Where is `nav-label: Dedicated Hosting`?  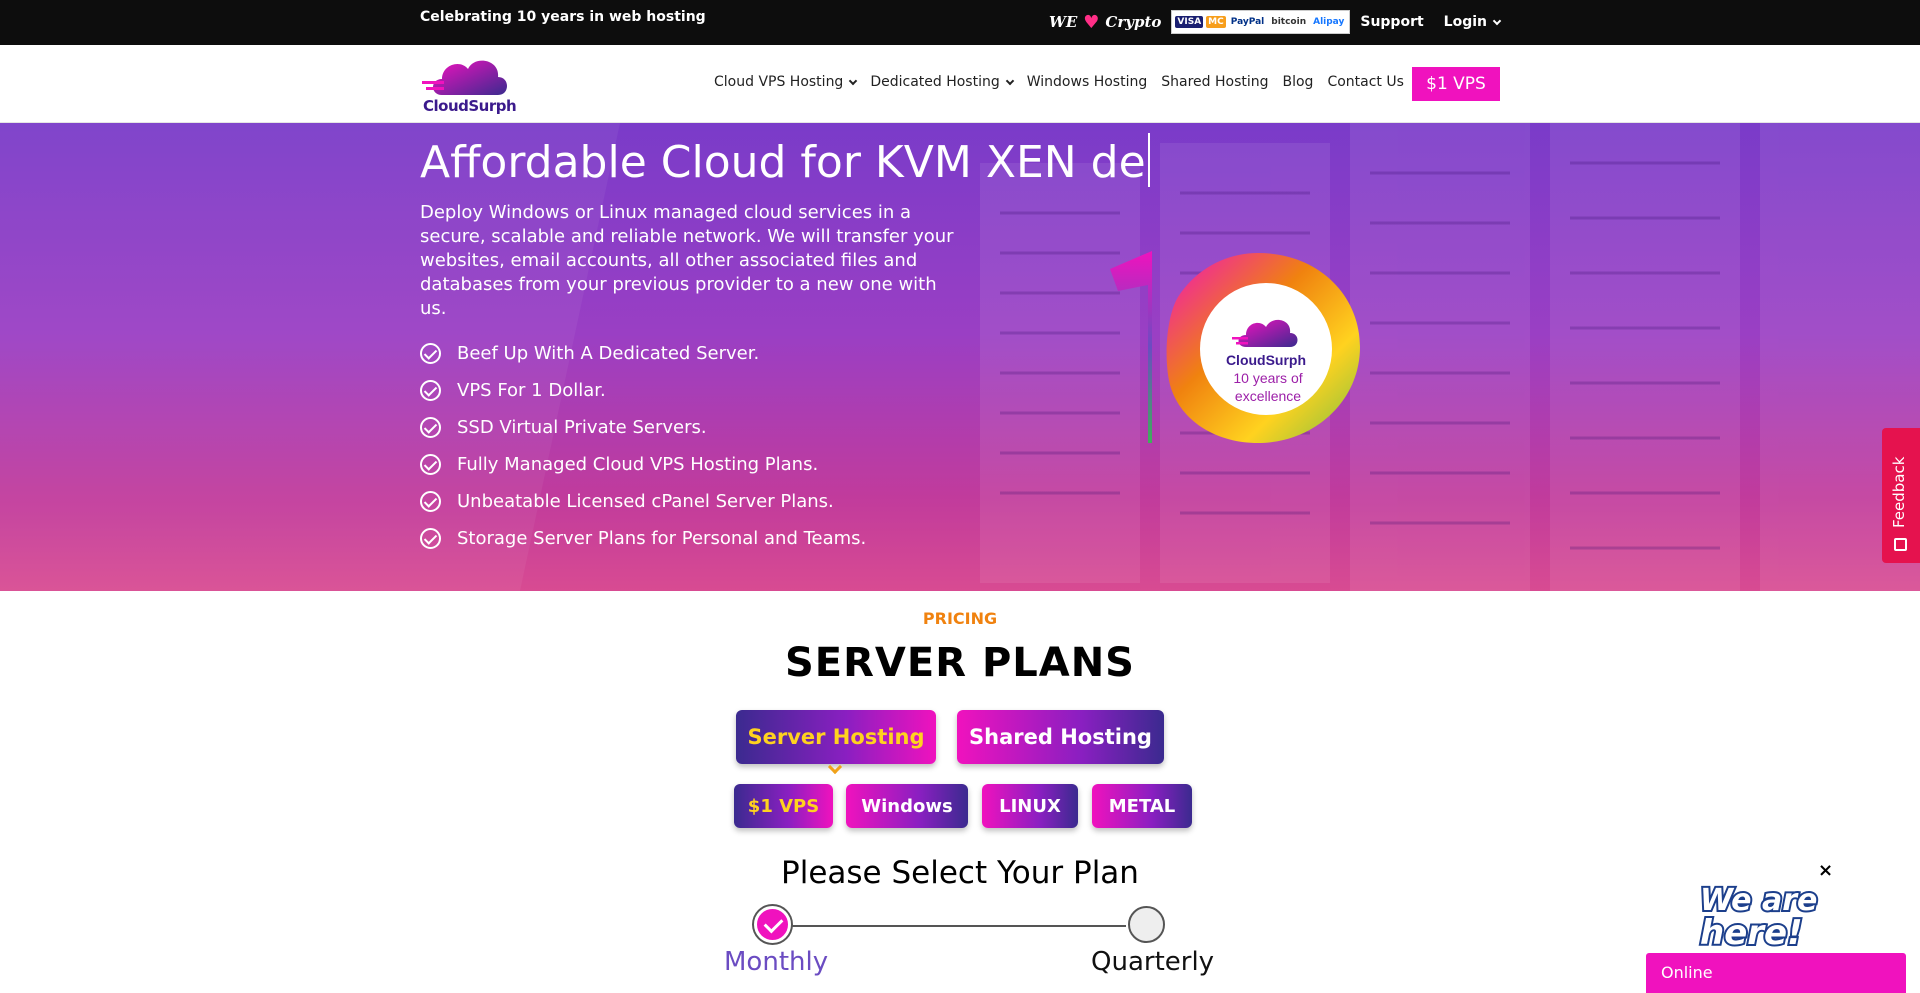 nav-label: Dedicated Hosting is located at coordinates (935, 82).